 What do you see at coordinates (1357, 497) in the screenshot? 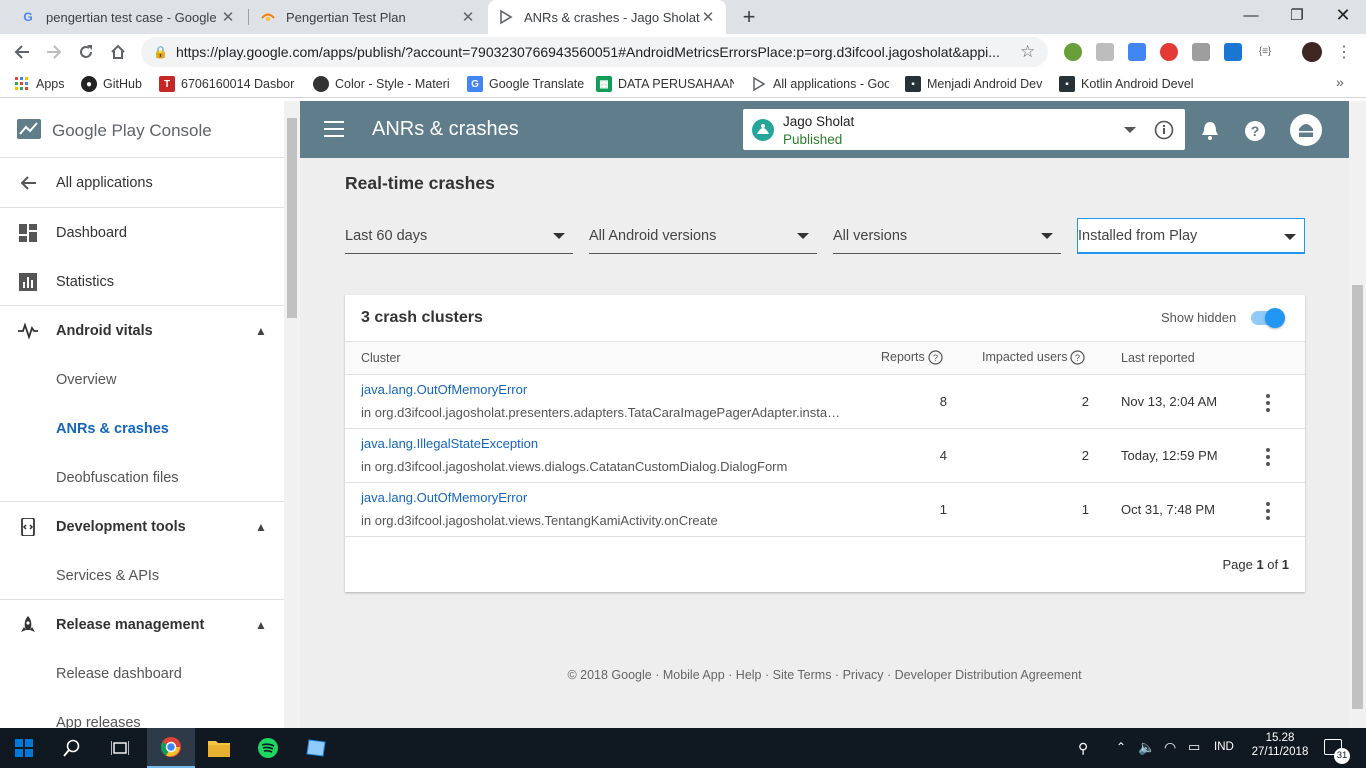
I see `page-scrollbar-thumb` at bounding box center [1357, 497].